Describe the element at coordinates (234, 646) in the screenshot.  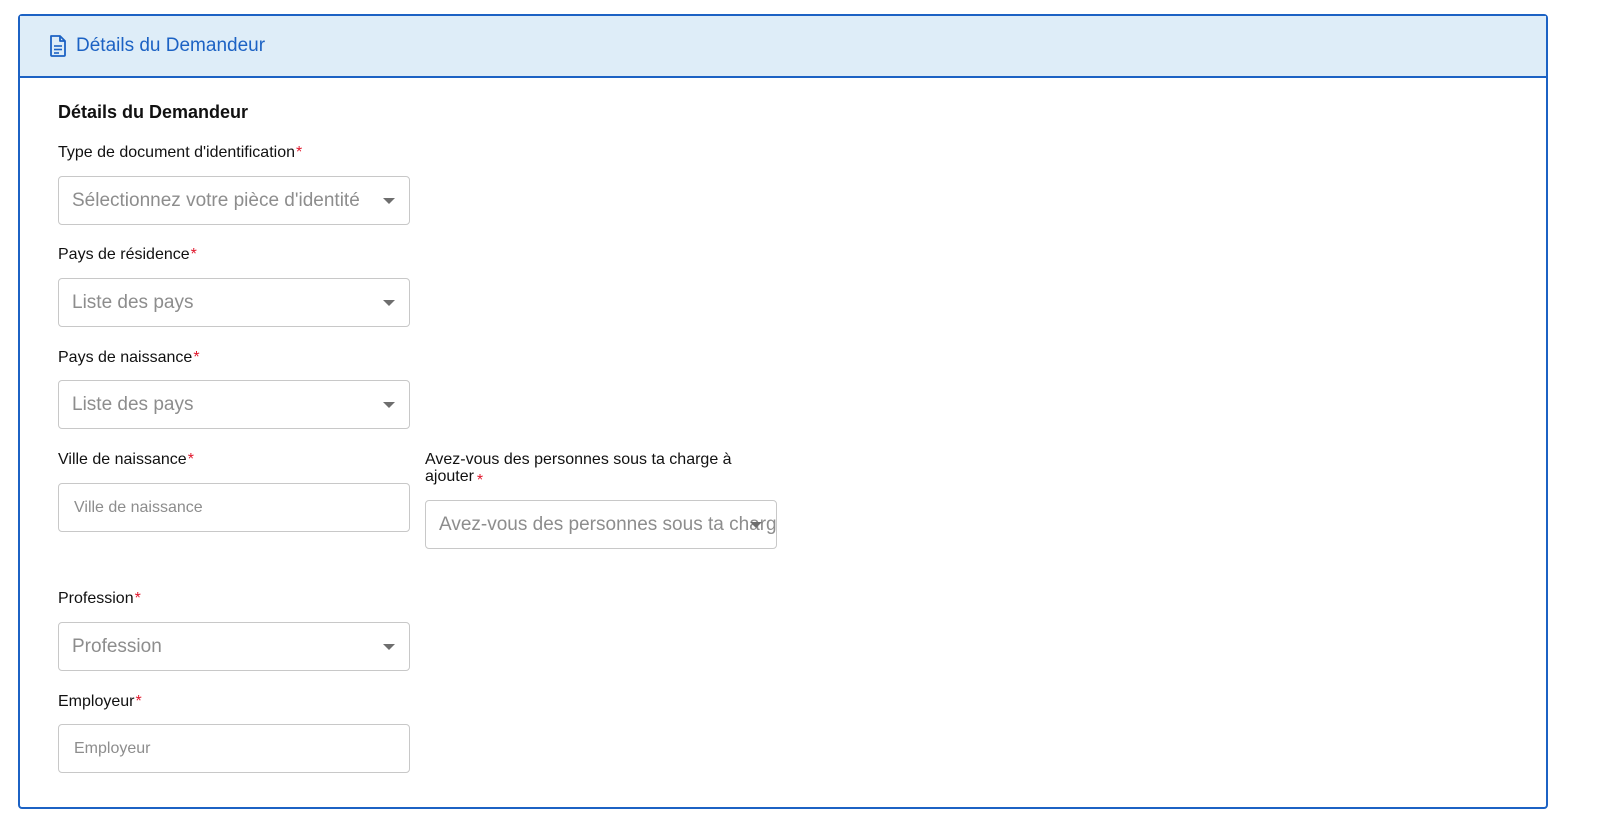
I see `profession-select: Profession` at that location.